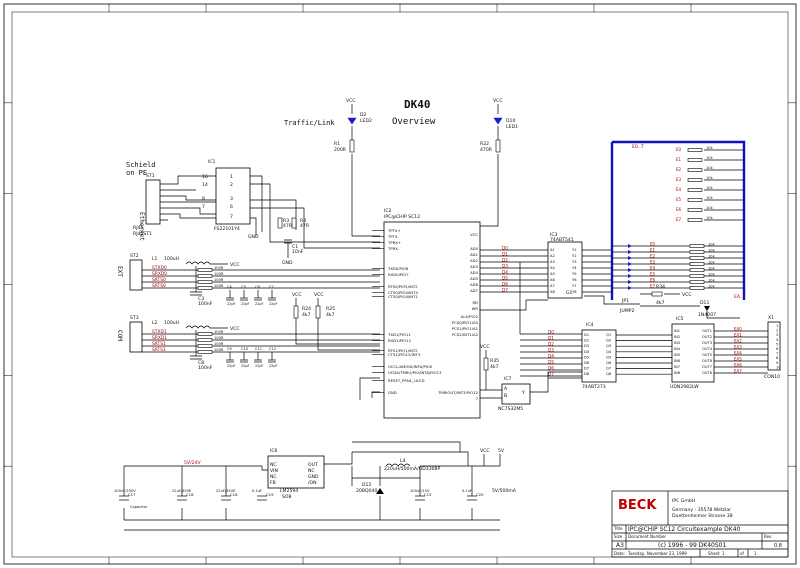  I want to click on x1-pin: 2, so click(777, 331).